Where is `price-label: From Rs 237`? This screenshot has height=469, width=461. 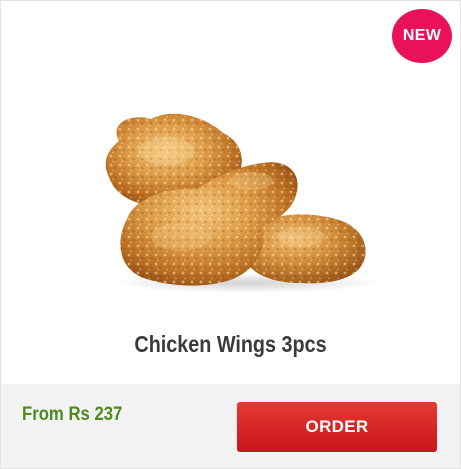 price-label: From Rs 237 is located at coordinates (72, 414).